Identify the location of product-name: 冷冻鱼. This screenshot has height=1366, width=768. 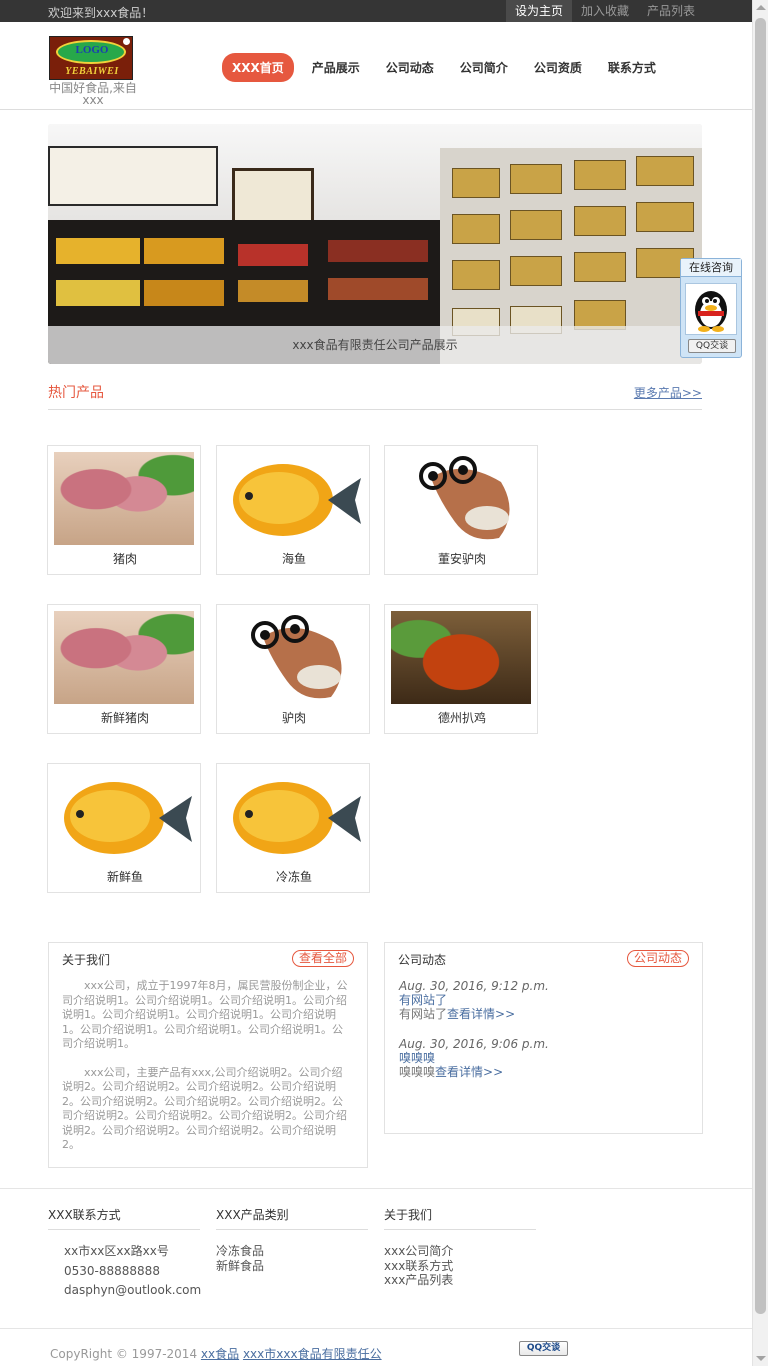
(294, 876).